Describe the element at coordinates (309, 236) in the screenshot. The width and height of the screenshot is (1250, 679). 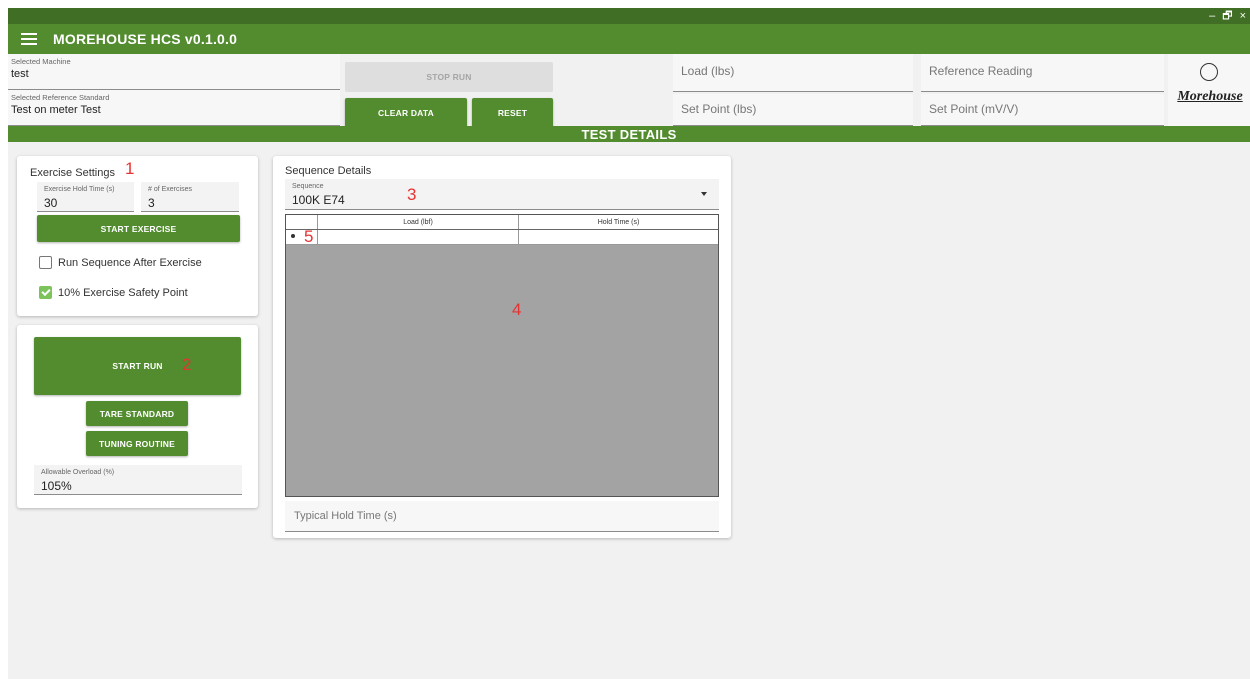
I see `annotation-5: 5` at that location.